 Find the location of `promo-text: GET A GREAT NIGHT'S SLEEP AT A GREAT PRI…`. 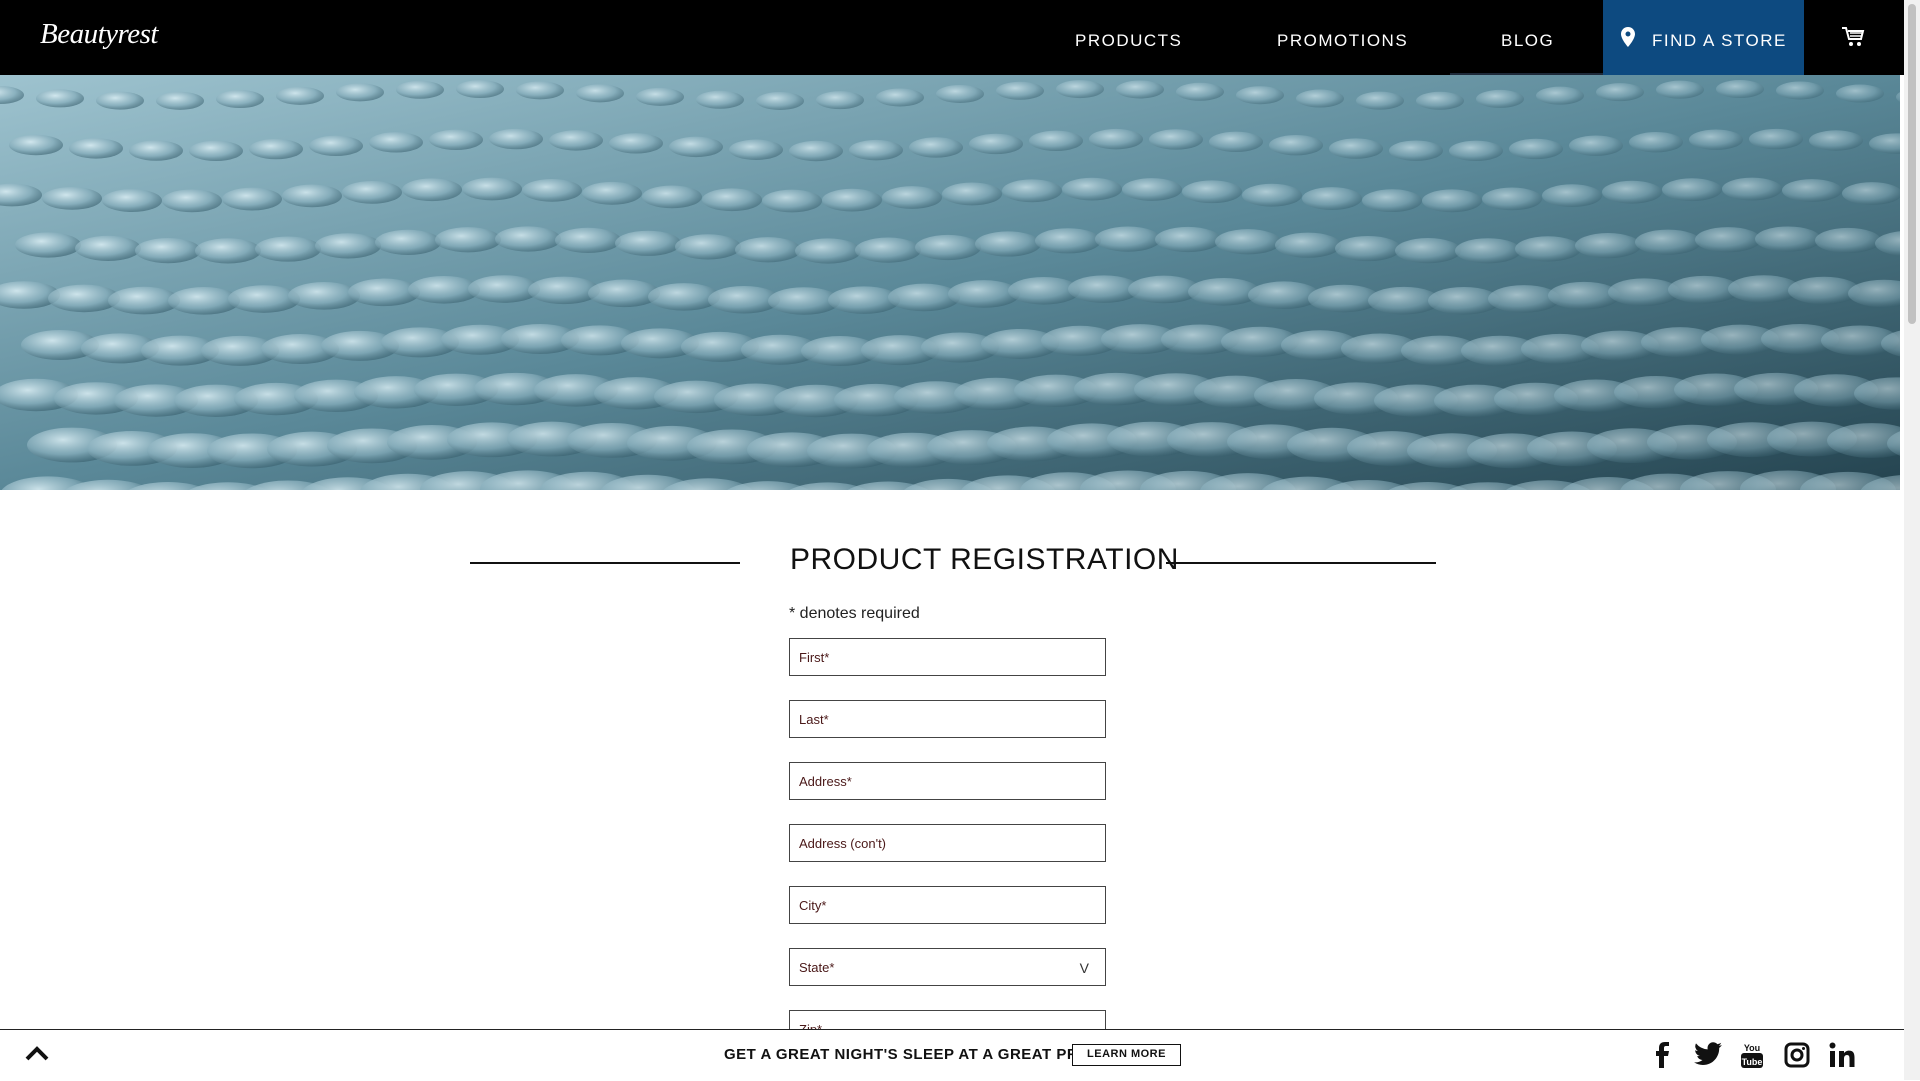

promo-text: GET A GREAT NIGHT'S SLEEP AT A GREAT PRI… is located at coordinates (914, 1054).